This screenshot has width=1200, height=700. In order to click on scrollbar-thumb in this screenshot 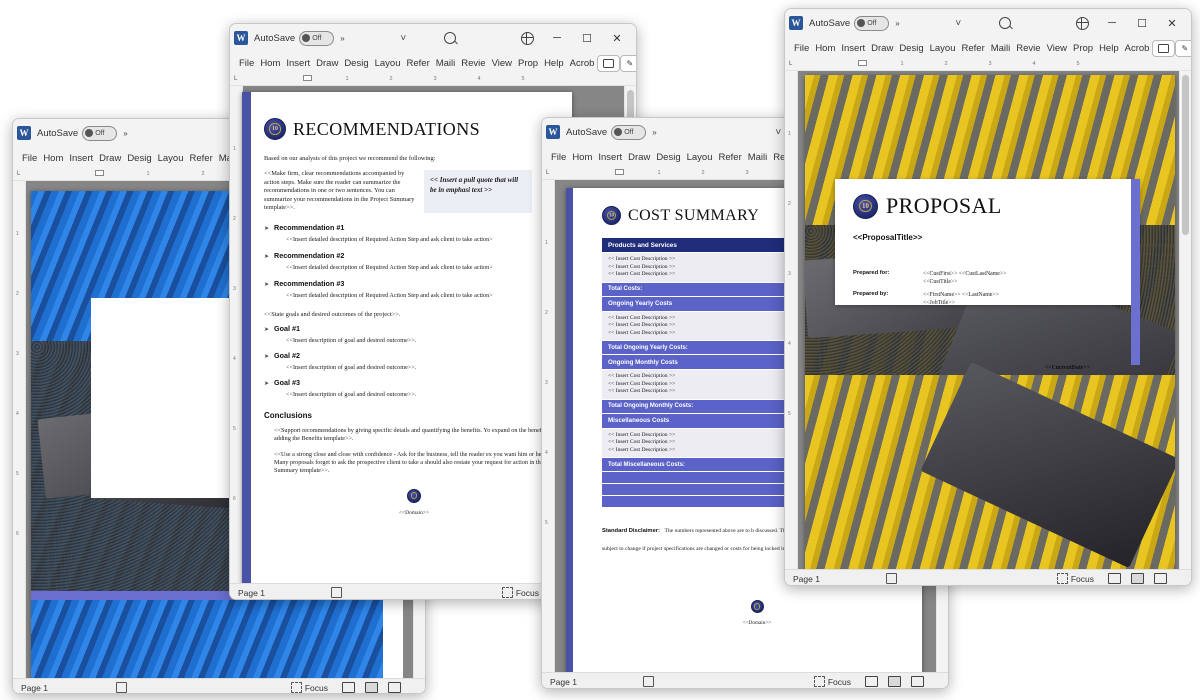, I will do `click(1185, 155)`.